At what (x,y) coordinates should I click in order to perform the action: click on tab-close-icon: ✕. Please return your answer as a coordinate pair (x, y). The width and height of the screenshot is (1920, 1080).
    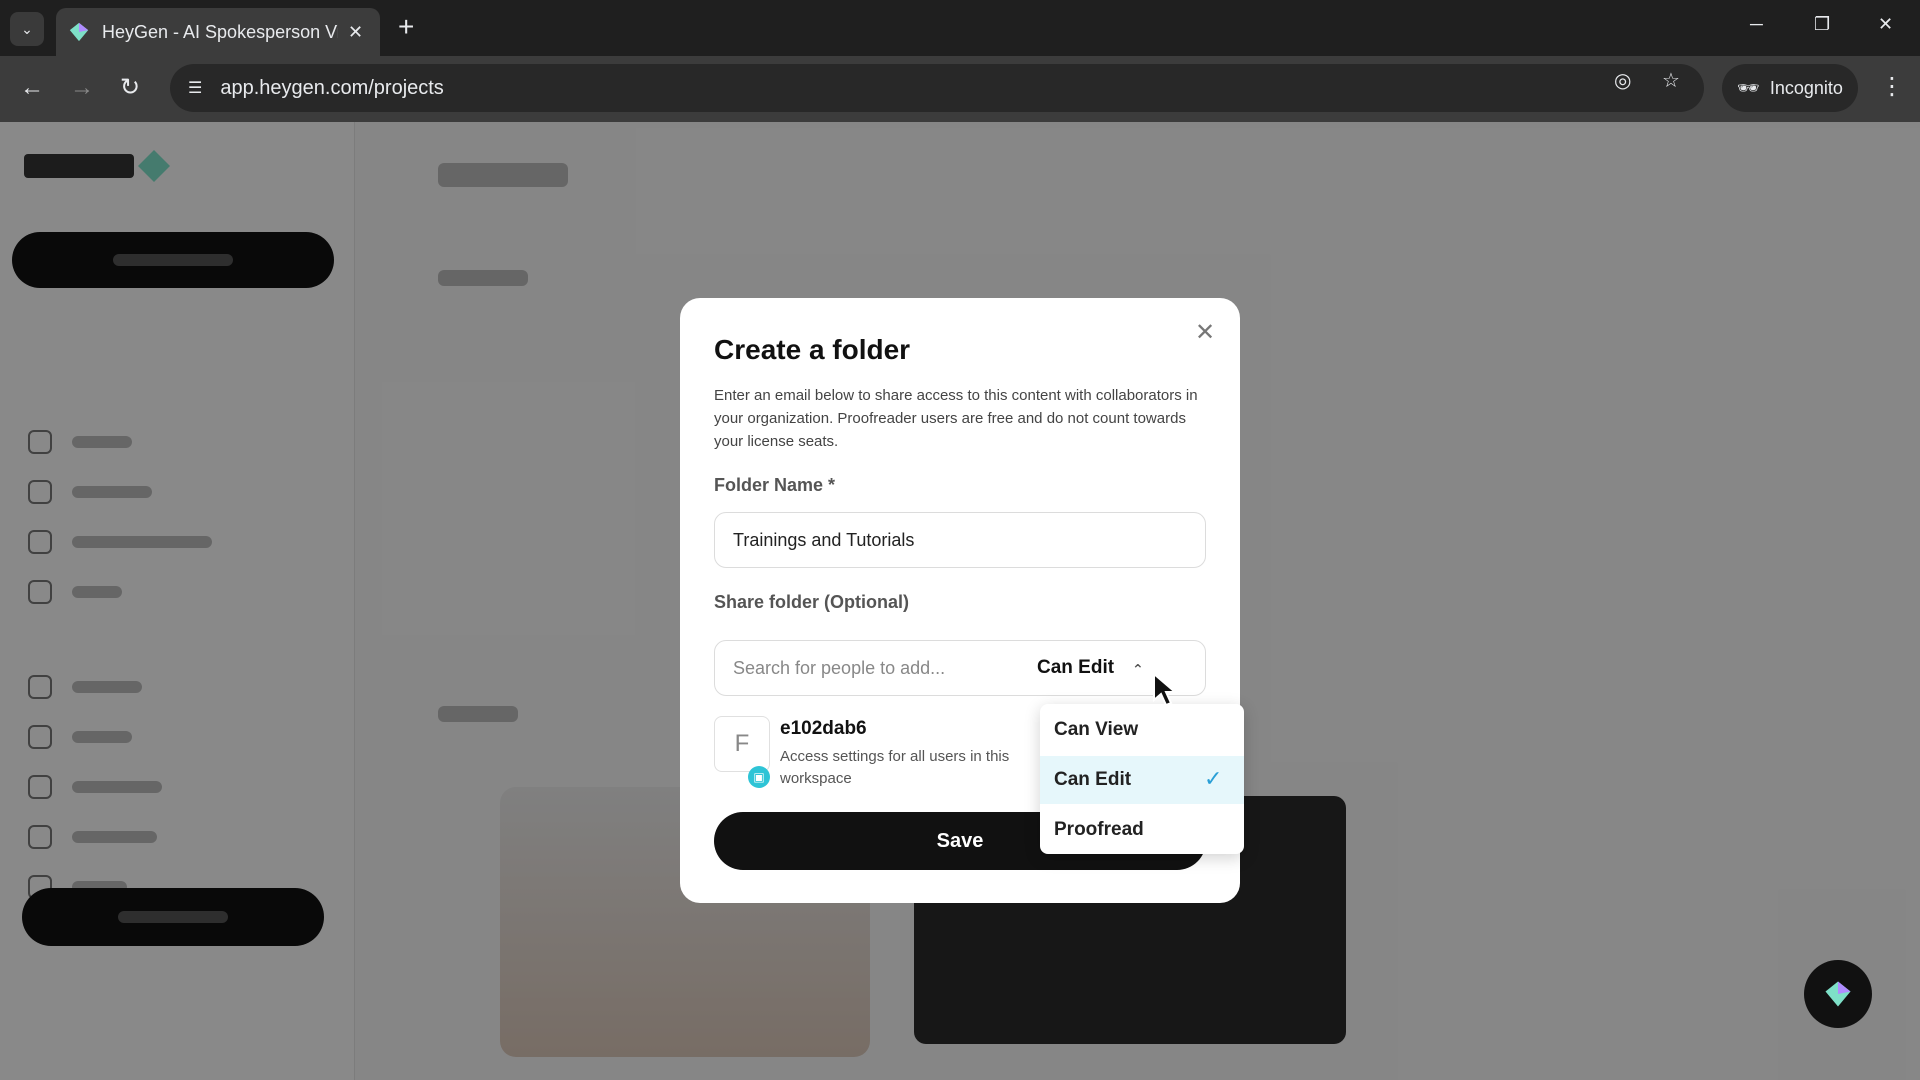
    Looking at the image, I should click on (355, 32).